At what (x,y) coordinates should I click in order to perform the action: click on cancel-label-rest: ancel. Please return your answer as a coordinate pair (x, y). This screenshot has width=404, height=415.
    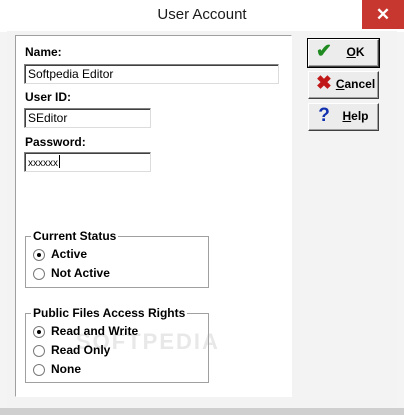
    Looking at the image, I should click on (360, 84).